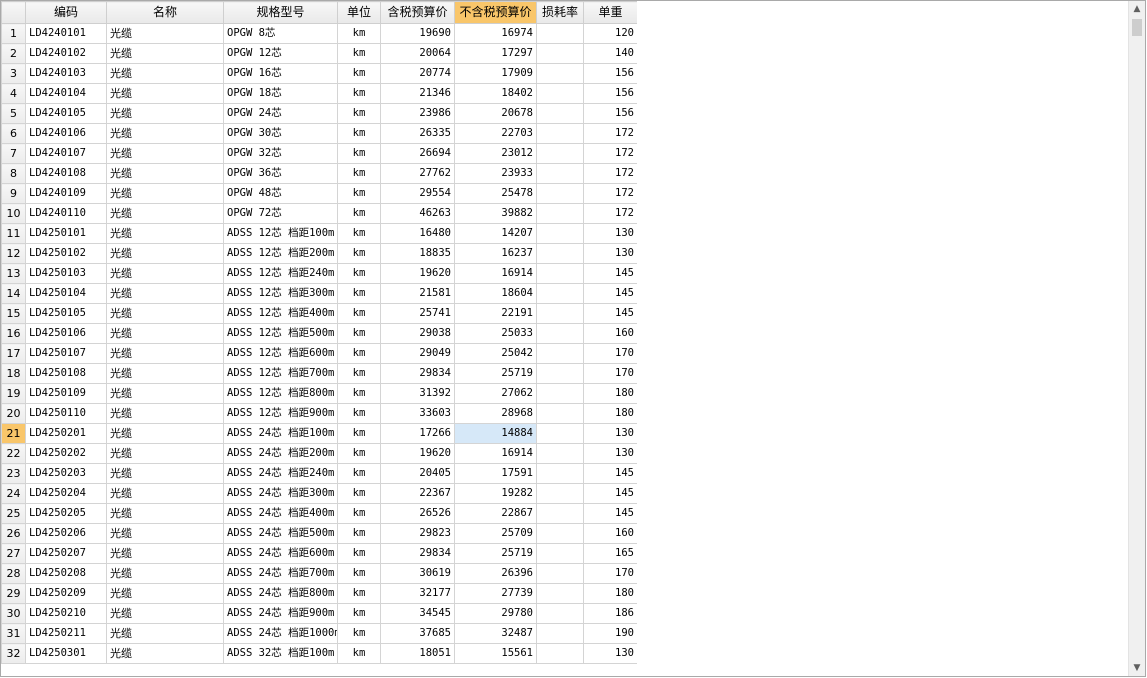  I want to click on unit-weight-cell: 140, so click(610, 53).